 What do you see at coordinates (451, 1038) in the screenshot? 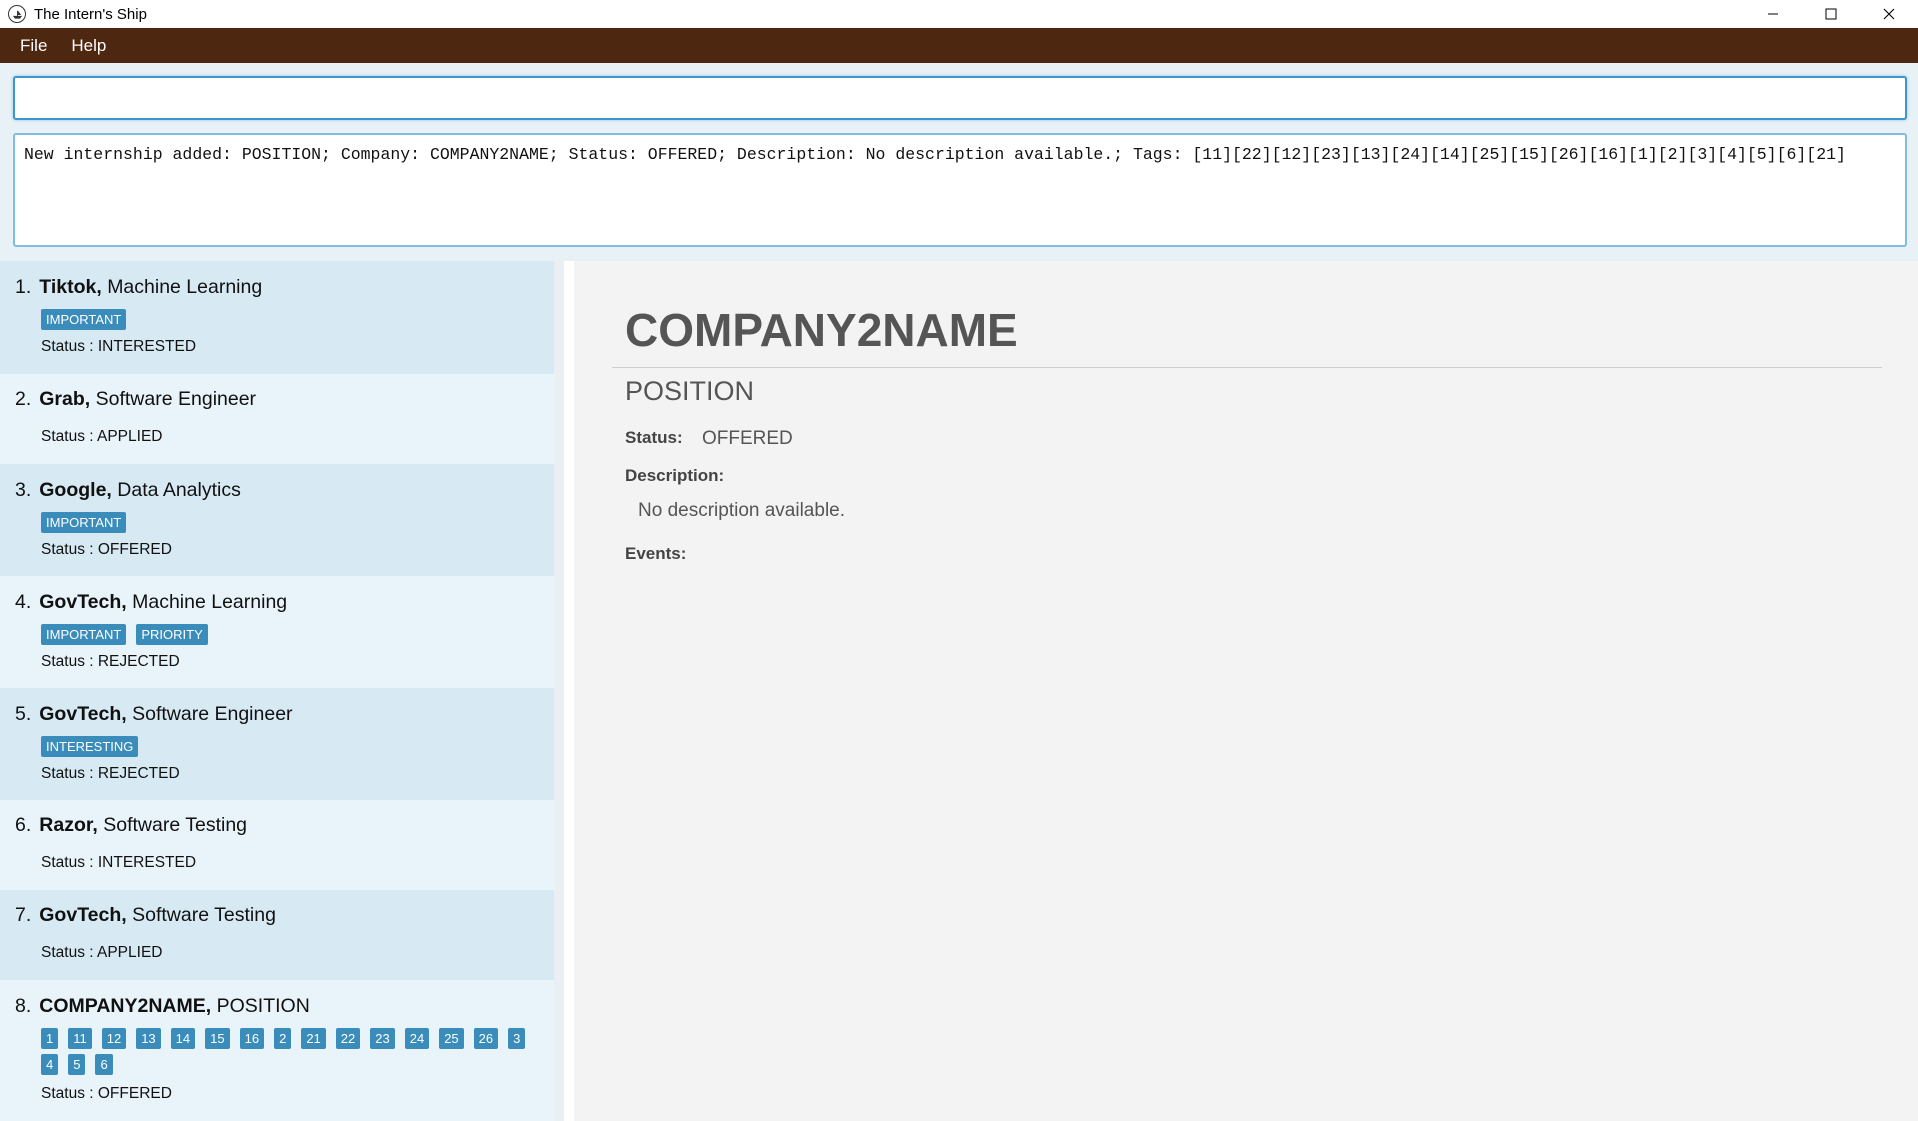
I see `tag-badge: 25` at bounding box center [451, 1038].